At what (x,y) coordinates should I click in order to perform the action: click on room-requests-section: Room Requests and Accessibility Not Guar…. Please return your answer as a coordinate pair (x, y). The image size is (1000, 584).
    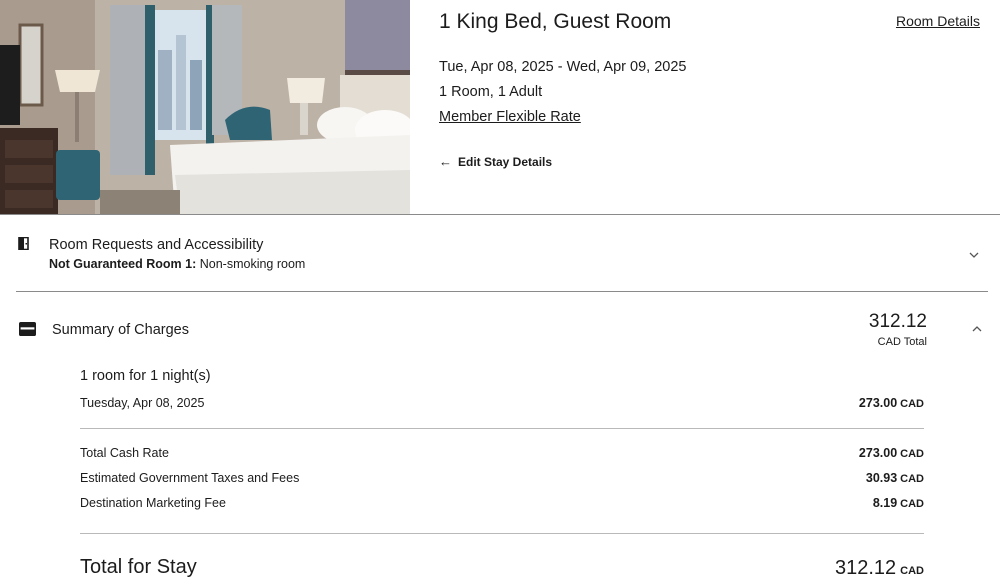
    Looking at the image, I should click on (502, 253).